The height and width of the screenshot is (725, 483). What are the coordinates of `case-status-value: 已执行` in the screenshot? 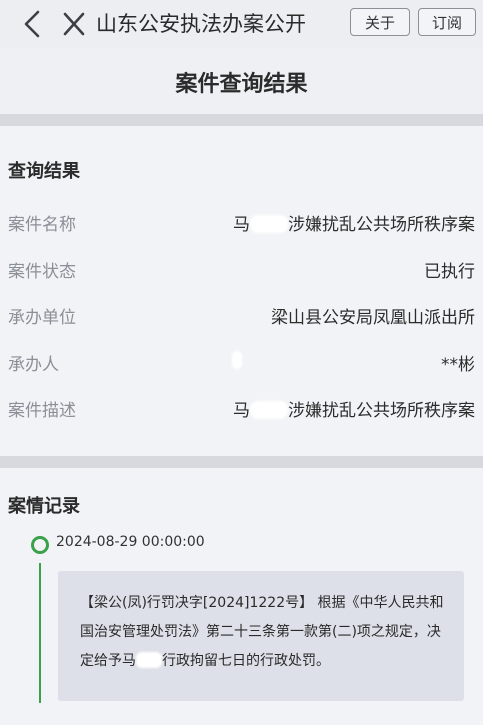 It's located at (449, 272).